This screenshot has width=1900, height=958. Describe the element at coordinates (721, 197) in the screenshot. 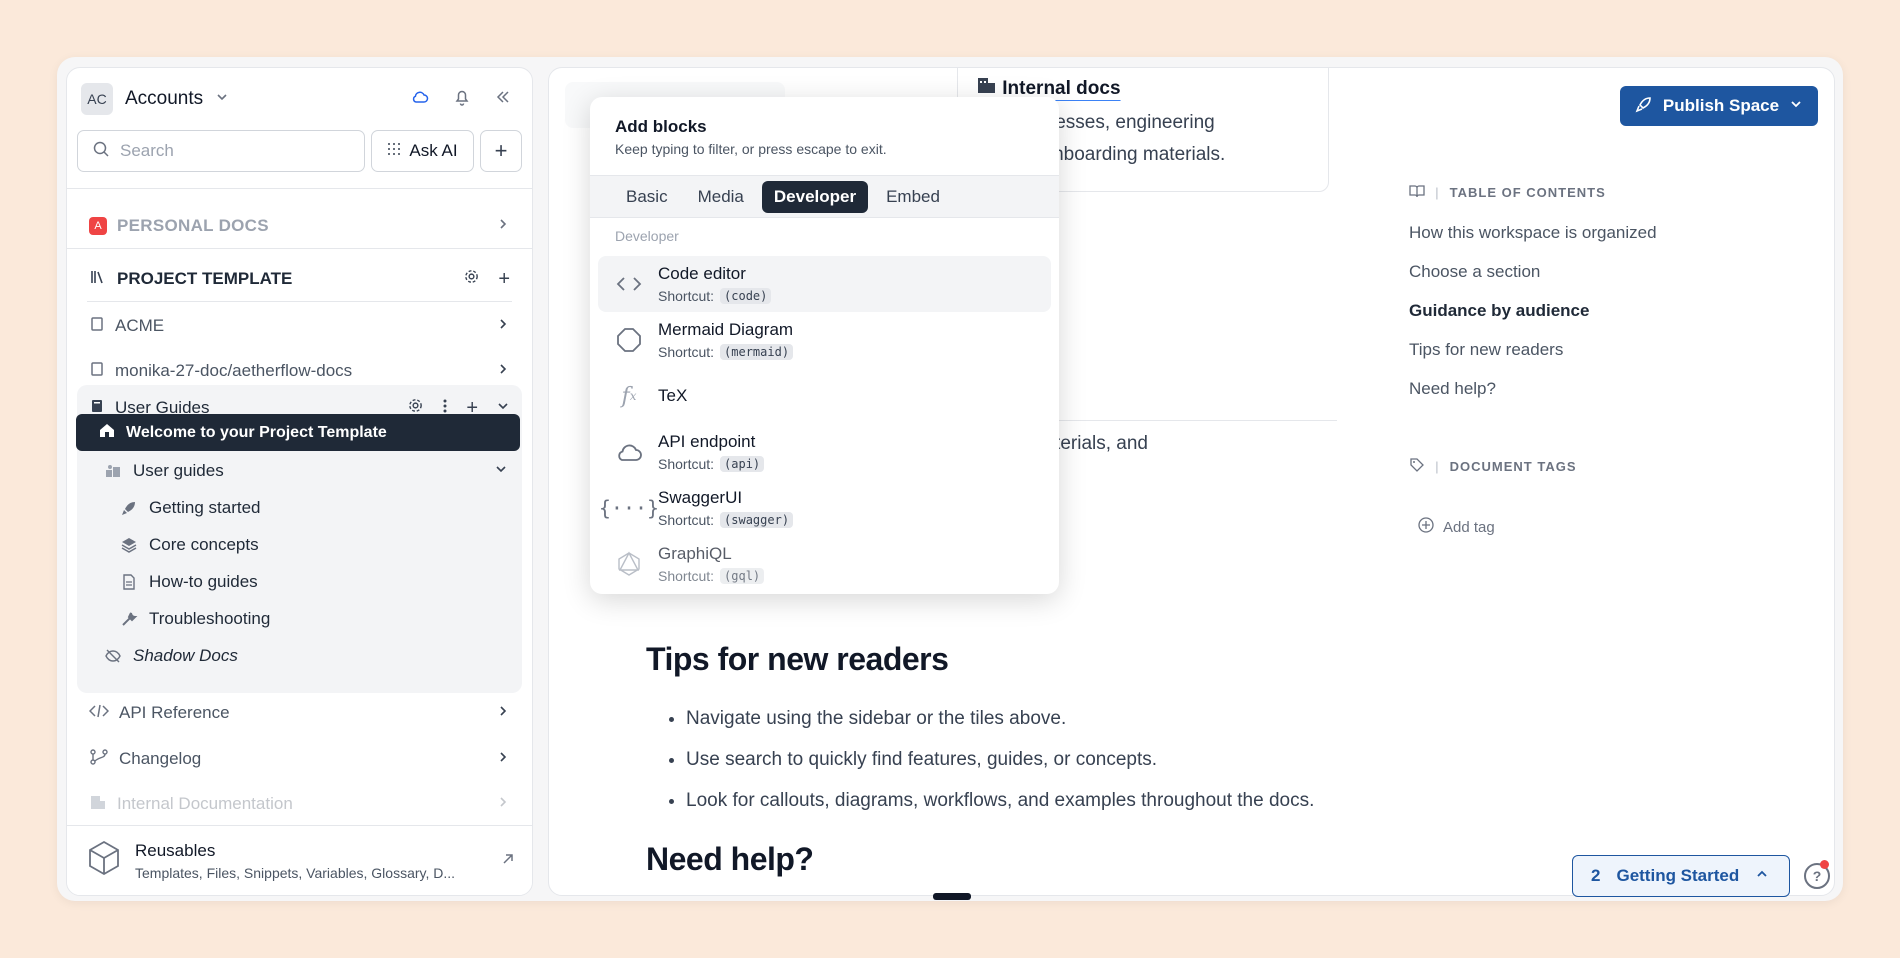

I see `tab-media: Media` at that location.